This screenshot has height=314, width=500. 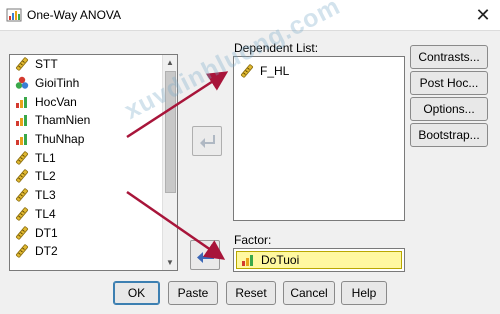 What do you see at coordinates (46, 232) in the screenshot?
I see `variable-name: DT1` at bounding box center [46, 232].